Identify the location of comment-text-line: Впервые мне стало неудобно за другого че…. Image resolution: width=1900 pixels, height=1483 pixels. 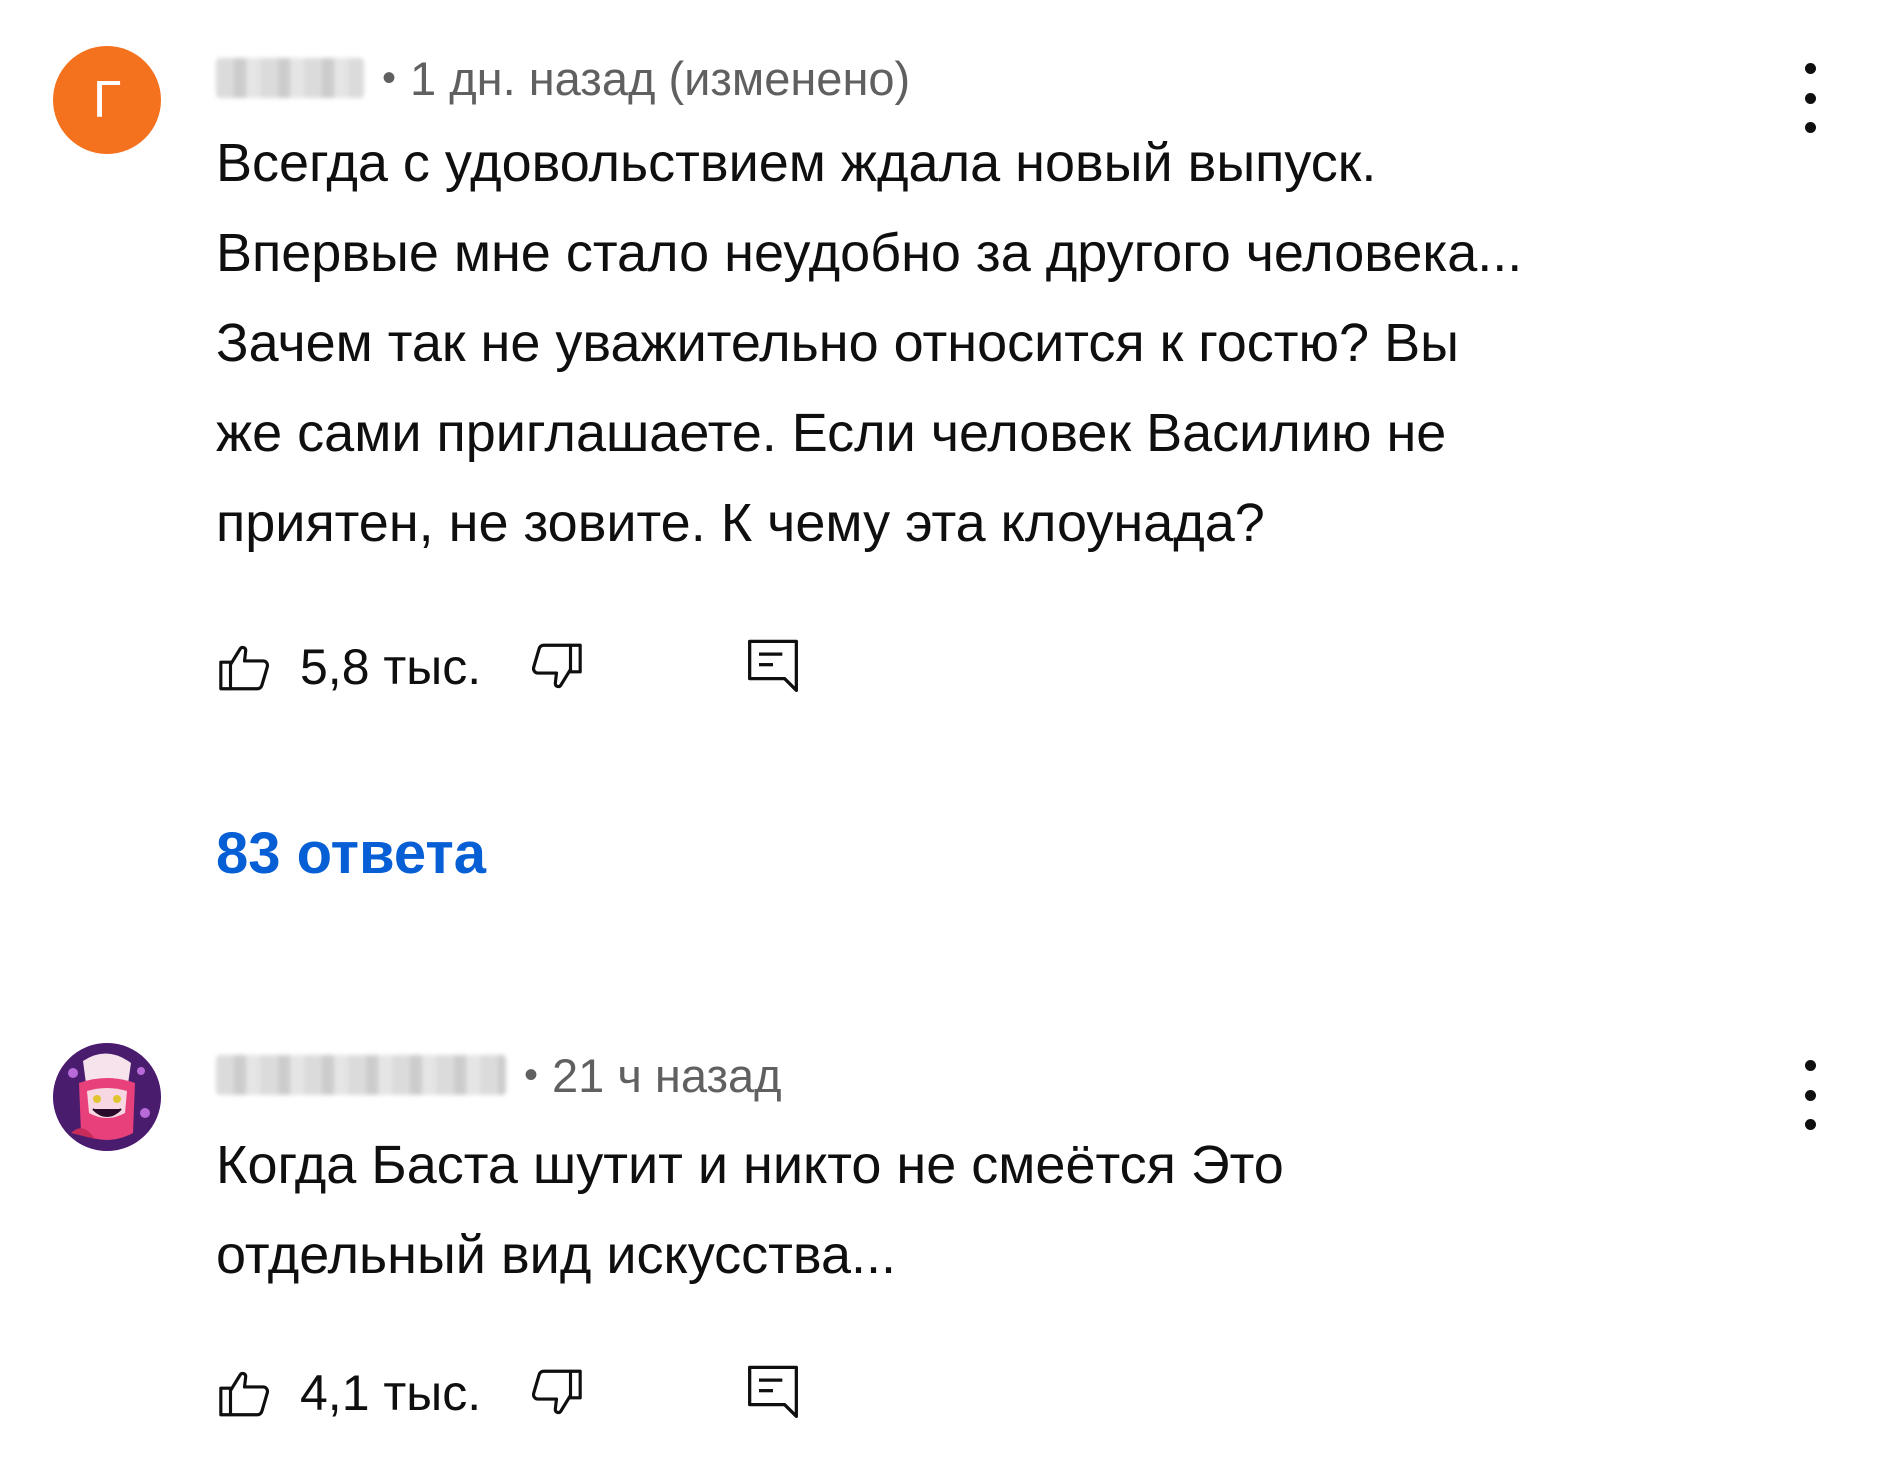
(869, 253).